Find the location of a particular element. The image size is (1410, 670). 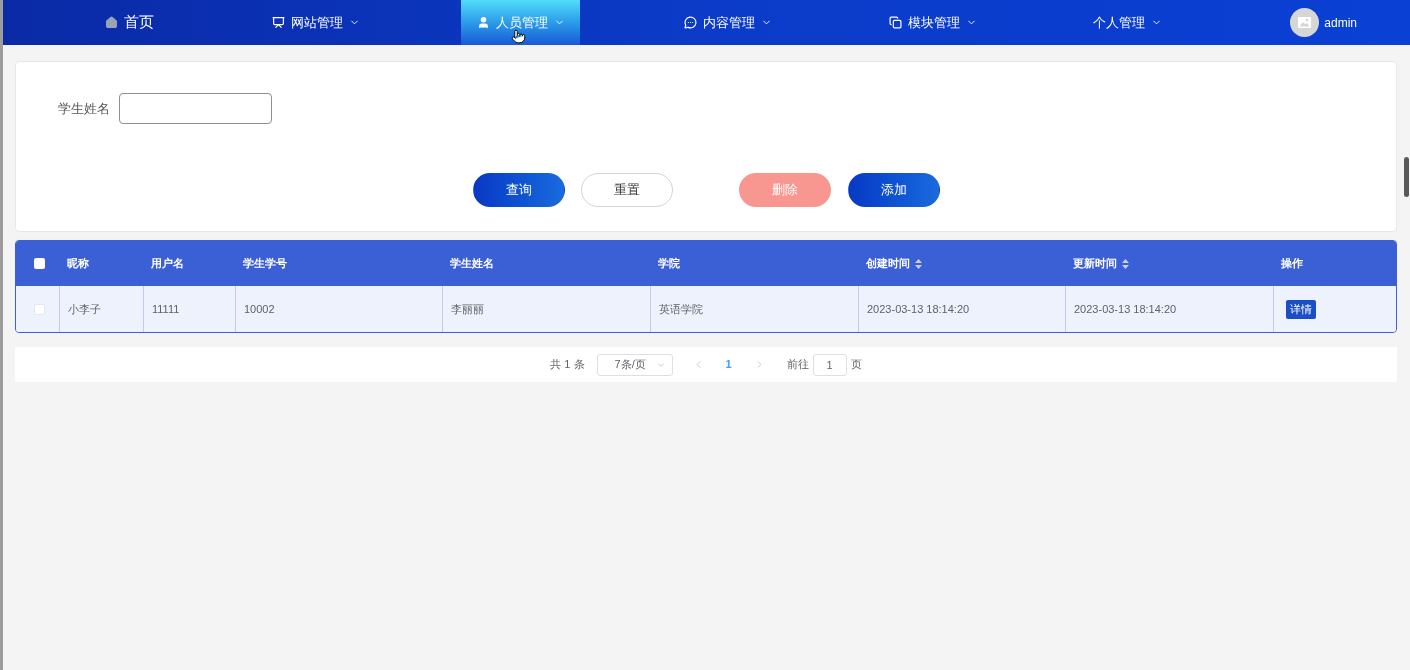

nav-menu-item: 模块管理 is located at coordinates (932, 22).